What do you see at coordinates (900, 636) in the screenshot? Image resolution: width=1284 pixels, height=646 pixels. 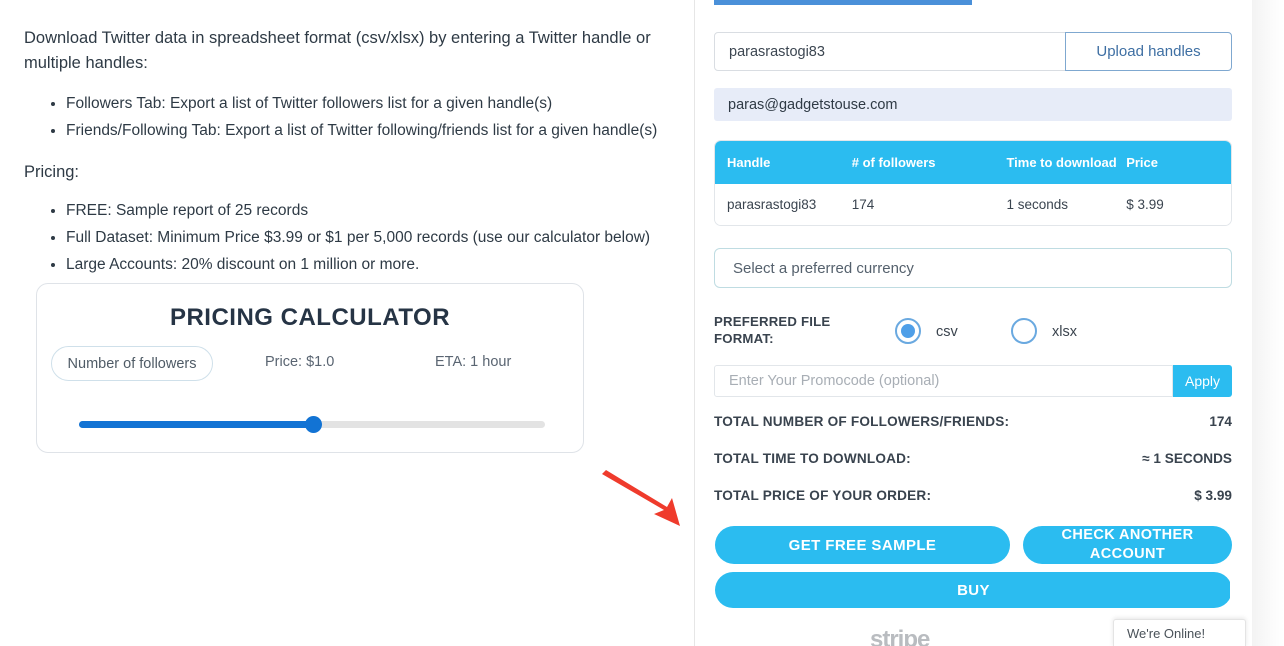 I see `stripe-logo: stripe` at bounding box center [900, 636].